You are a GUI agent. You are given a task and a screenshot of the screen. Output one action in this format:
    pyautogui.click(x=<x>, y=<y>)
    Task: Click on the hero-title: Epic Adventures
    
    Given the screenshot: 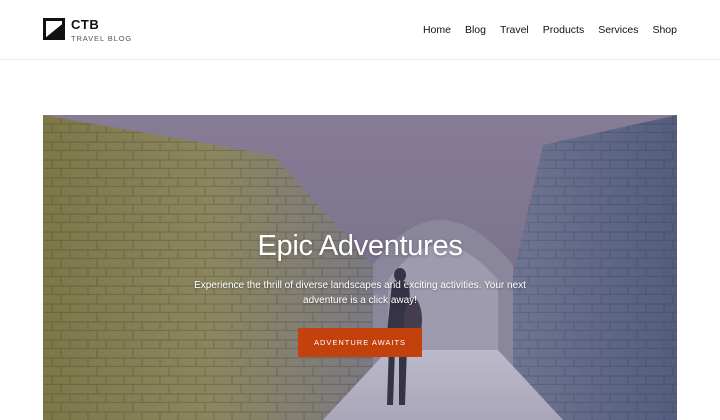 What is the action you would take?
    pyautogui.click(x=360, y=246)
    